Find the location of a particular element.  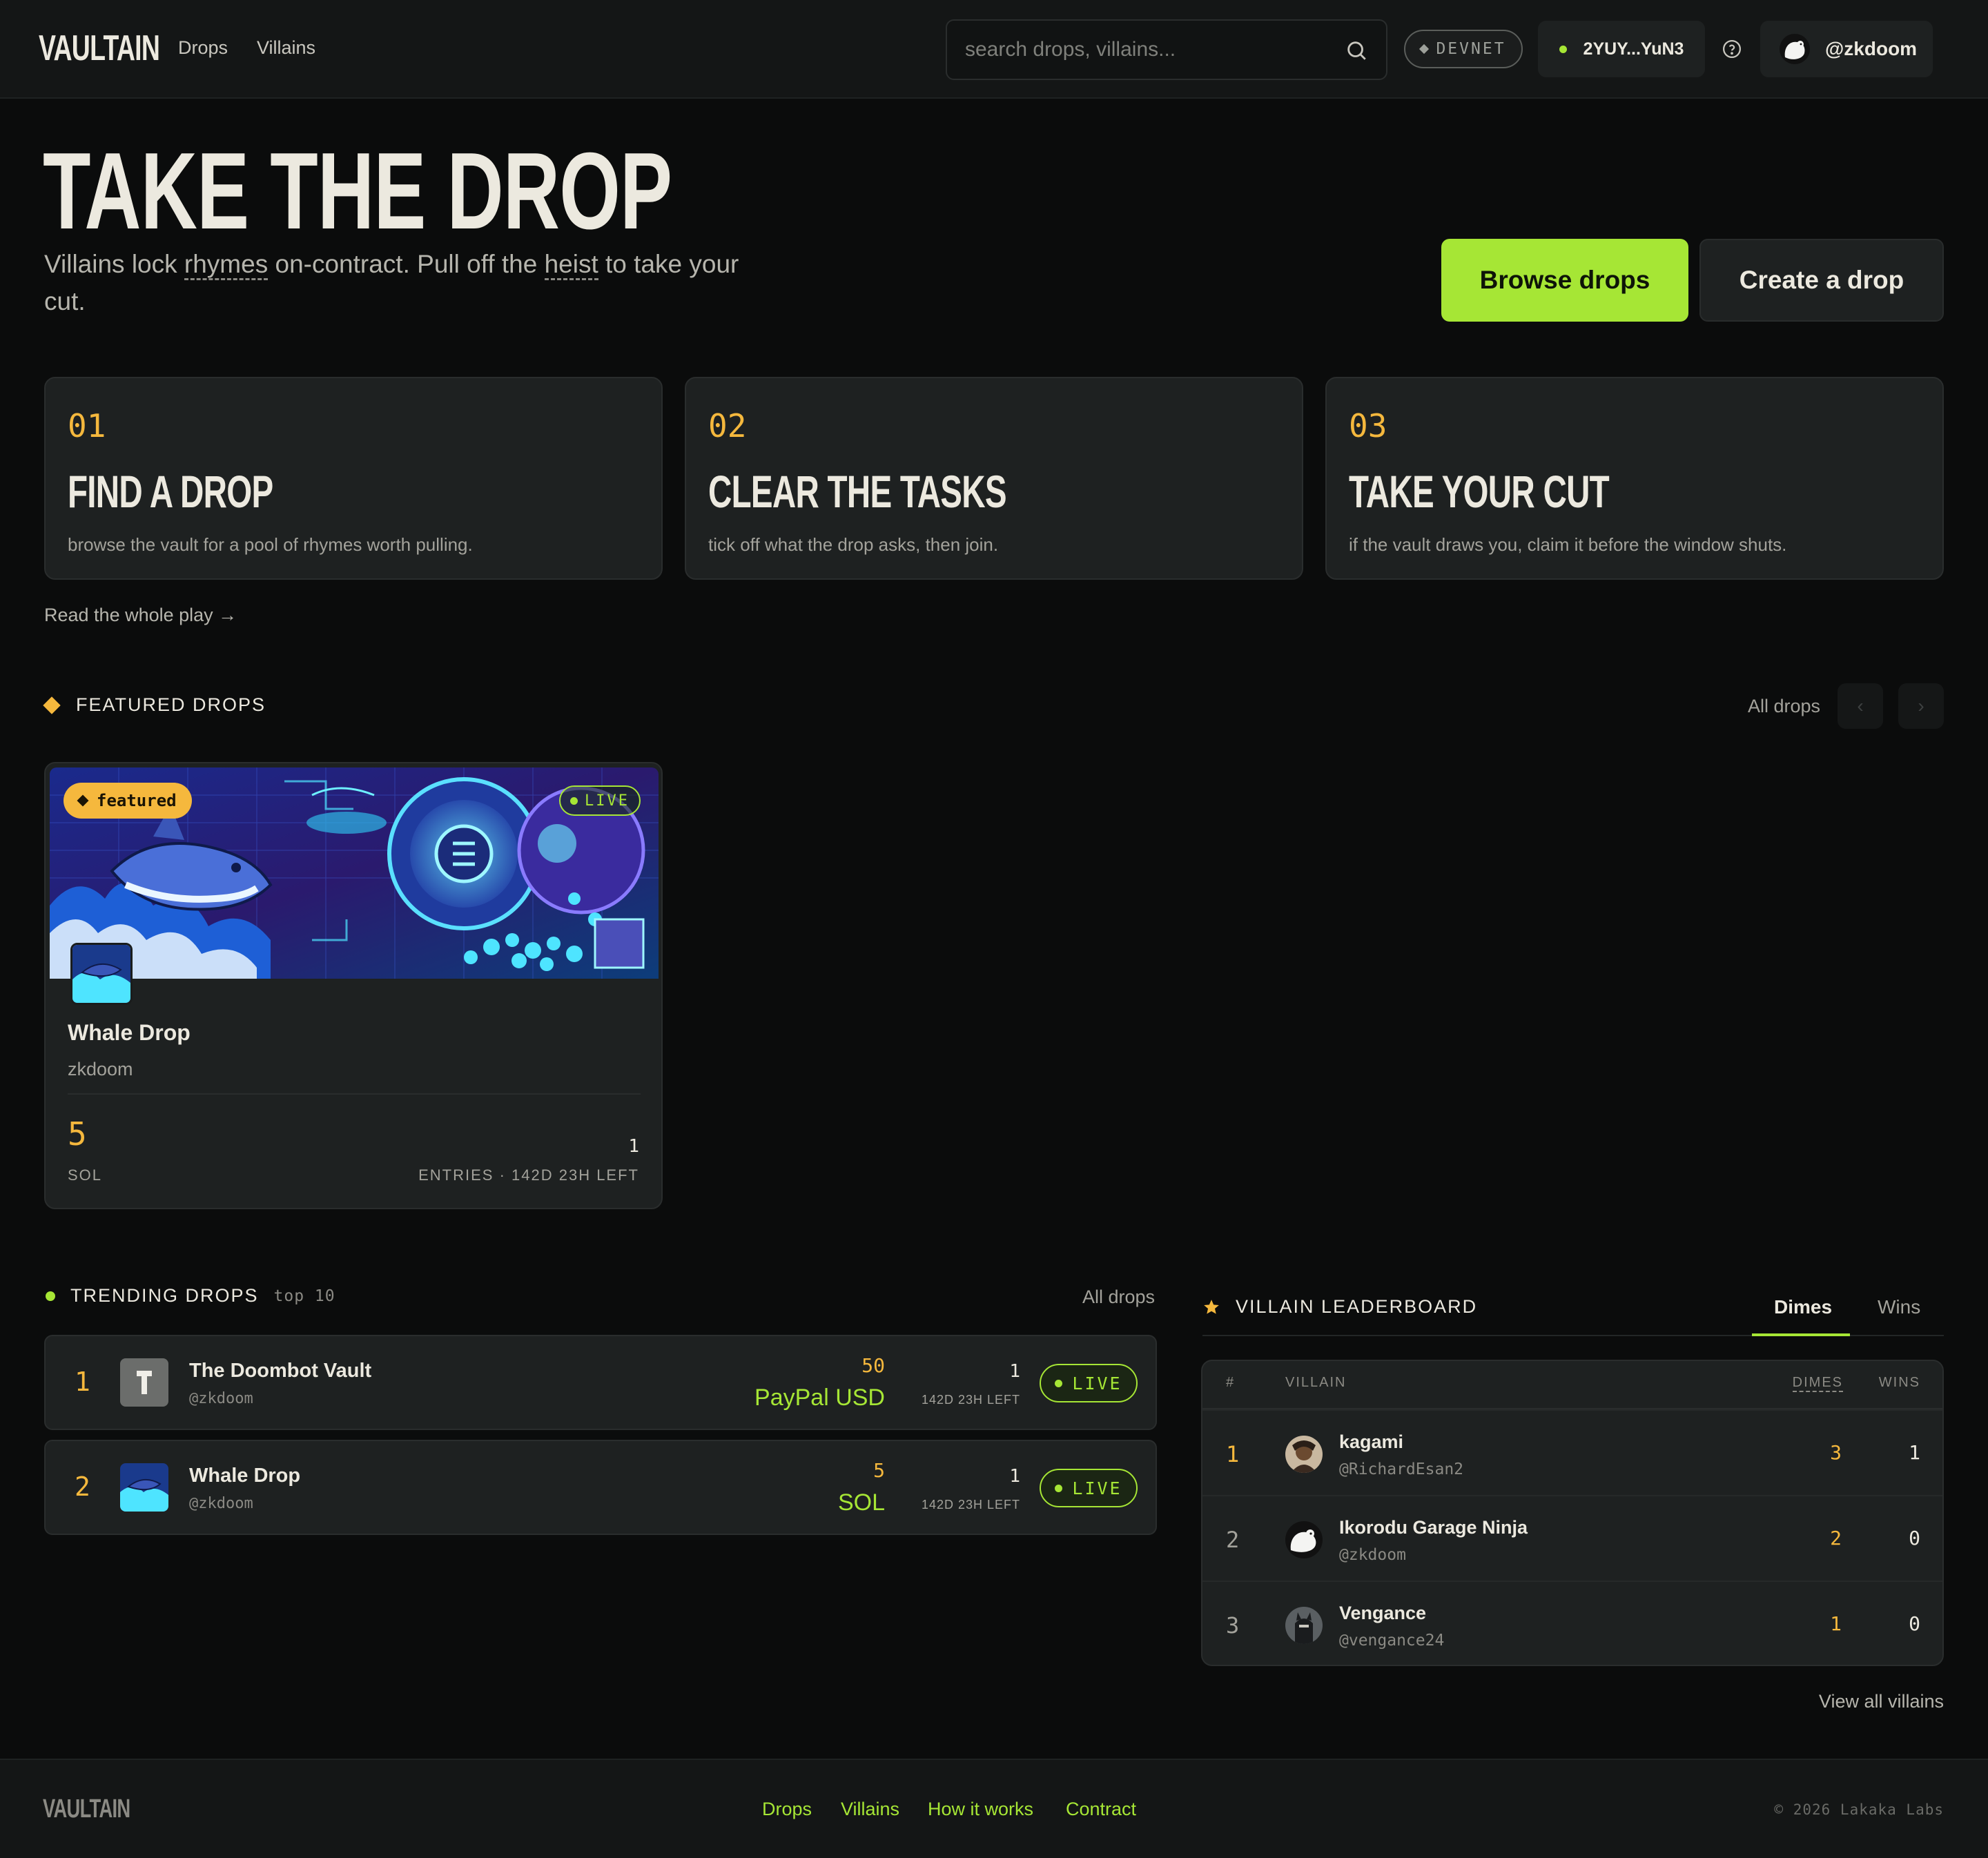

footer-link-villains: Villains is located at coordinates (870, 1809).